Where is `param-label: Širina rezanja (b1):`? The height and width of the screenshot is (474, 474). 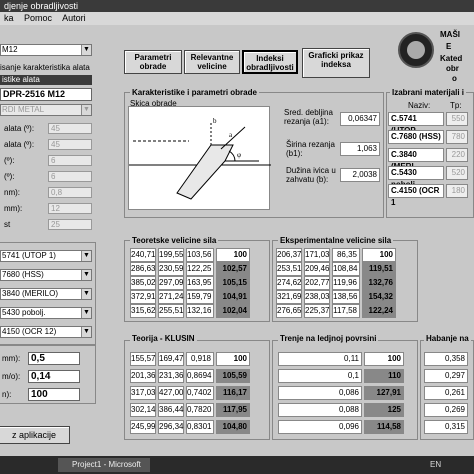
param-label: Širina rezanja (b1): is located at coordinates (310, 149).